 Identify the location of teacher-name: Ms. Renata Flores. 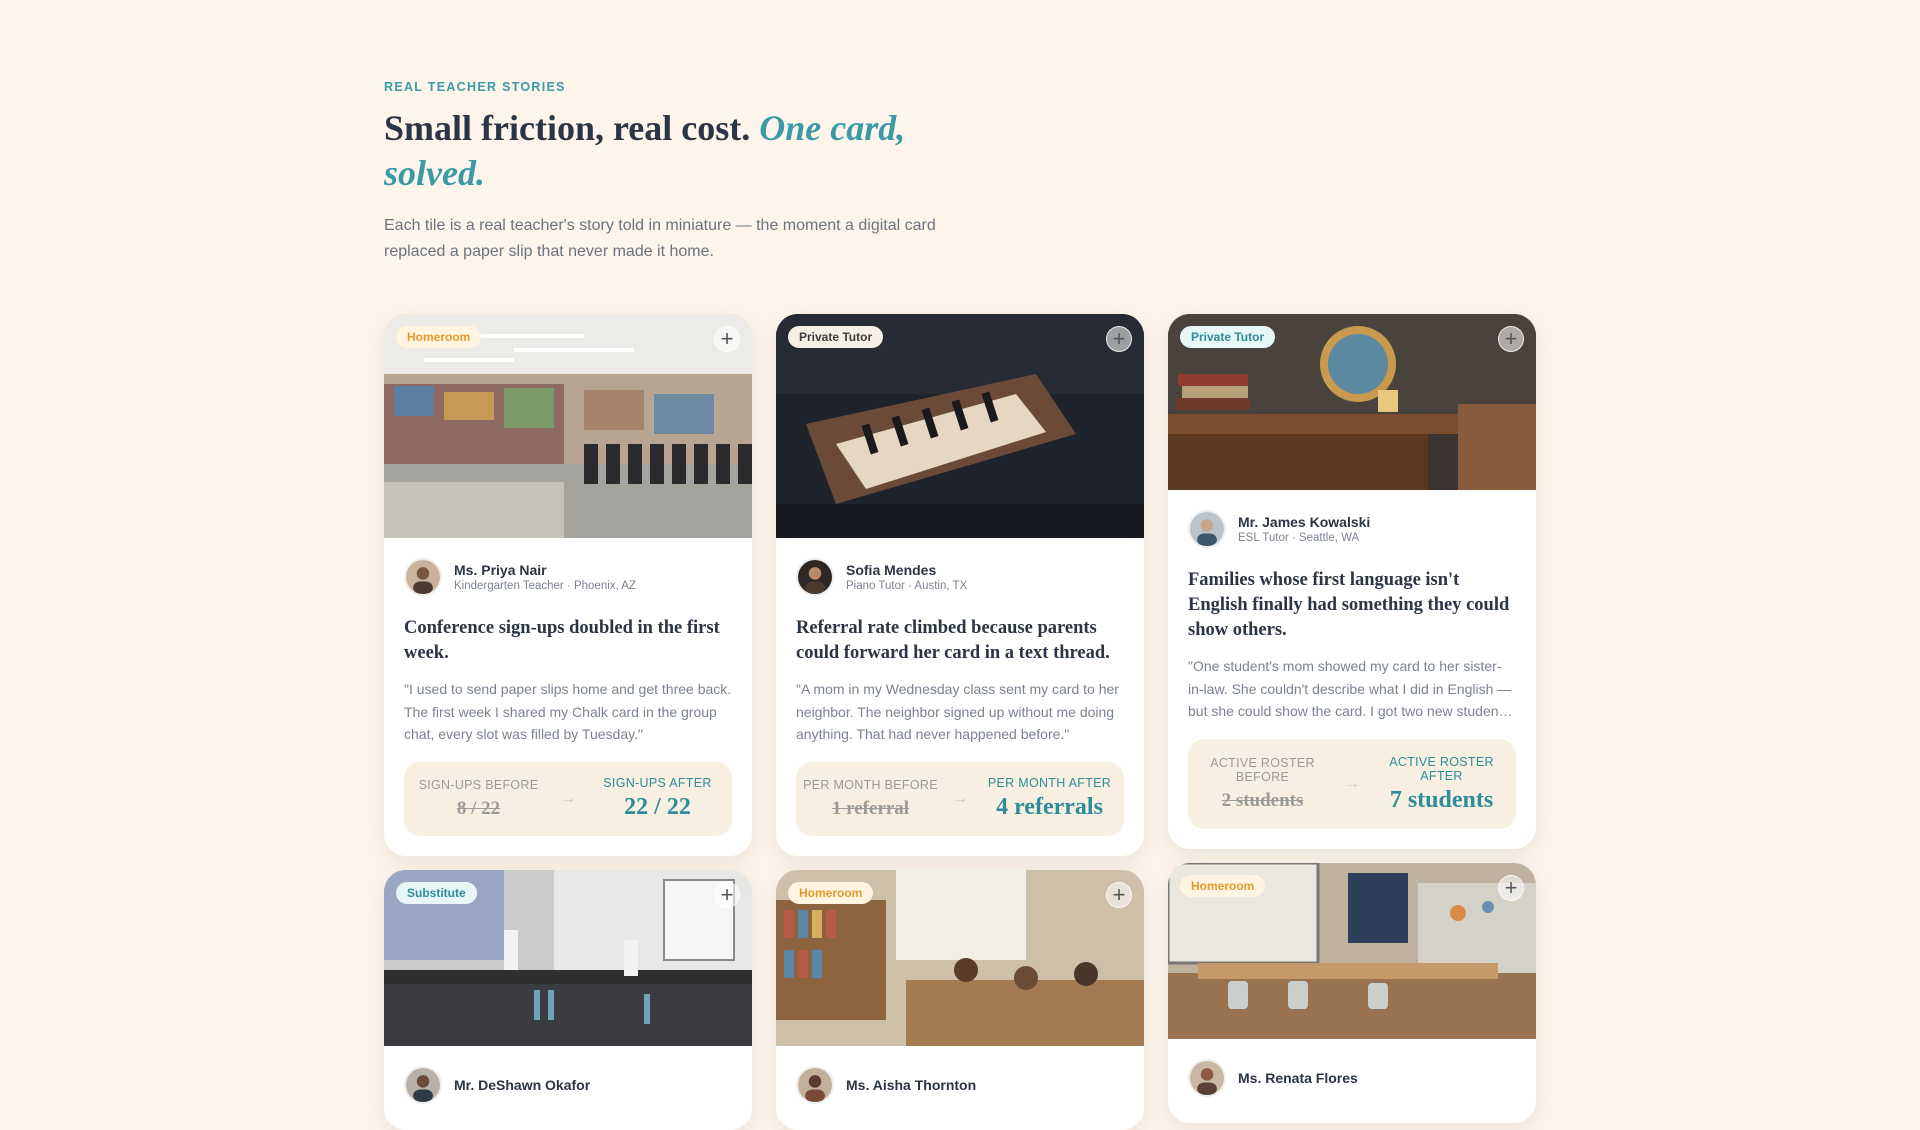
(1298, 1078).